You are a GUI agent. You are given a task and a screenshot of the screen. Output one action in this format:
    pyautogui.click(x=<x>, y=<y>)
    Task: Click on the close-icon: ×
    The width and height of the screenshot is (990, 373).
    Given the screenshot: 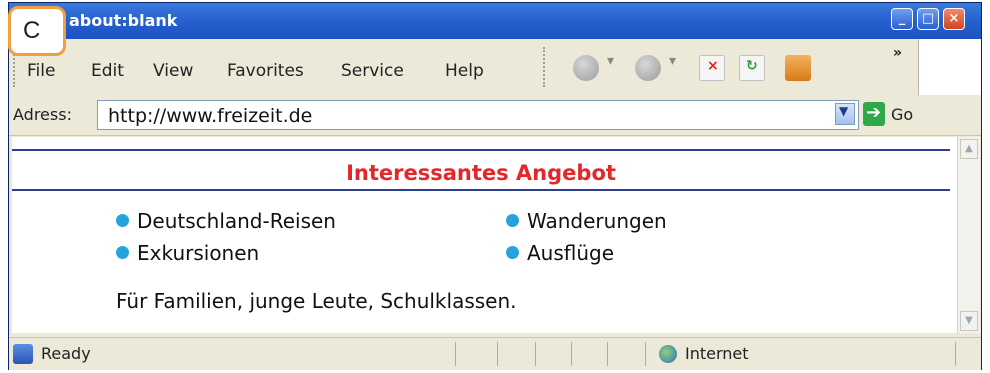 What is the action you would take?
    pyautogui.click(x=954, y=18)
    